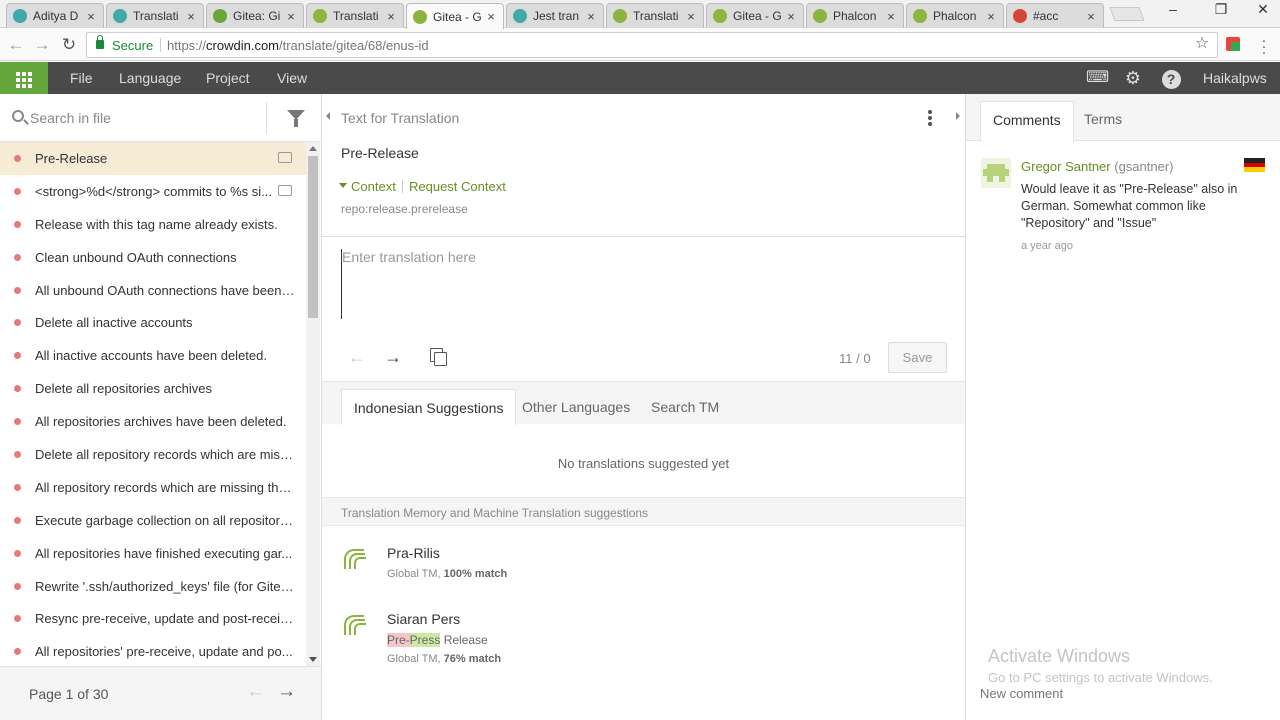 The image size is (1280, 720). What do you see at coordinates (20, 16) in the screenshot?
I see `favicon-icon` at bounding box center [20, 16].